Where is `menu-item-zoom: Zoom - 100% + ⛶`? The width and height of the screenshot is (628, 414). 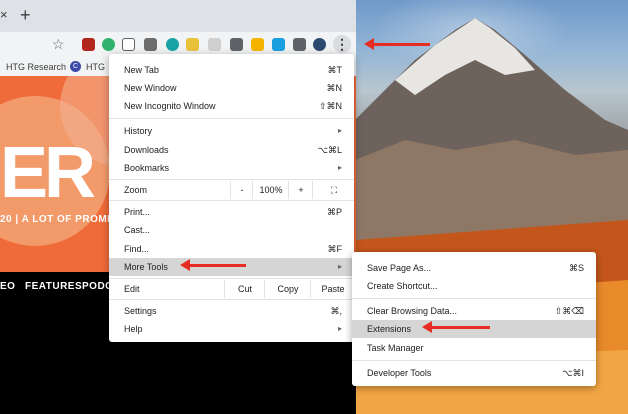 menu-item-zoom: Zoom - 100% + ⛶ is located at coordinates (231, 190).